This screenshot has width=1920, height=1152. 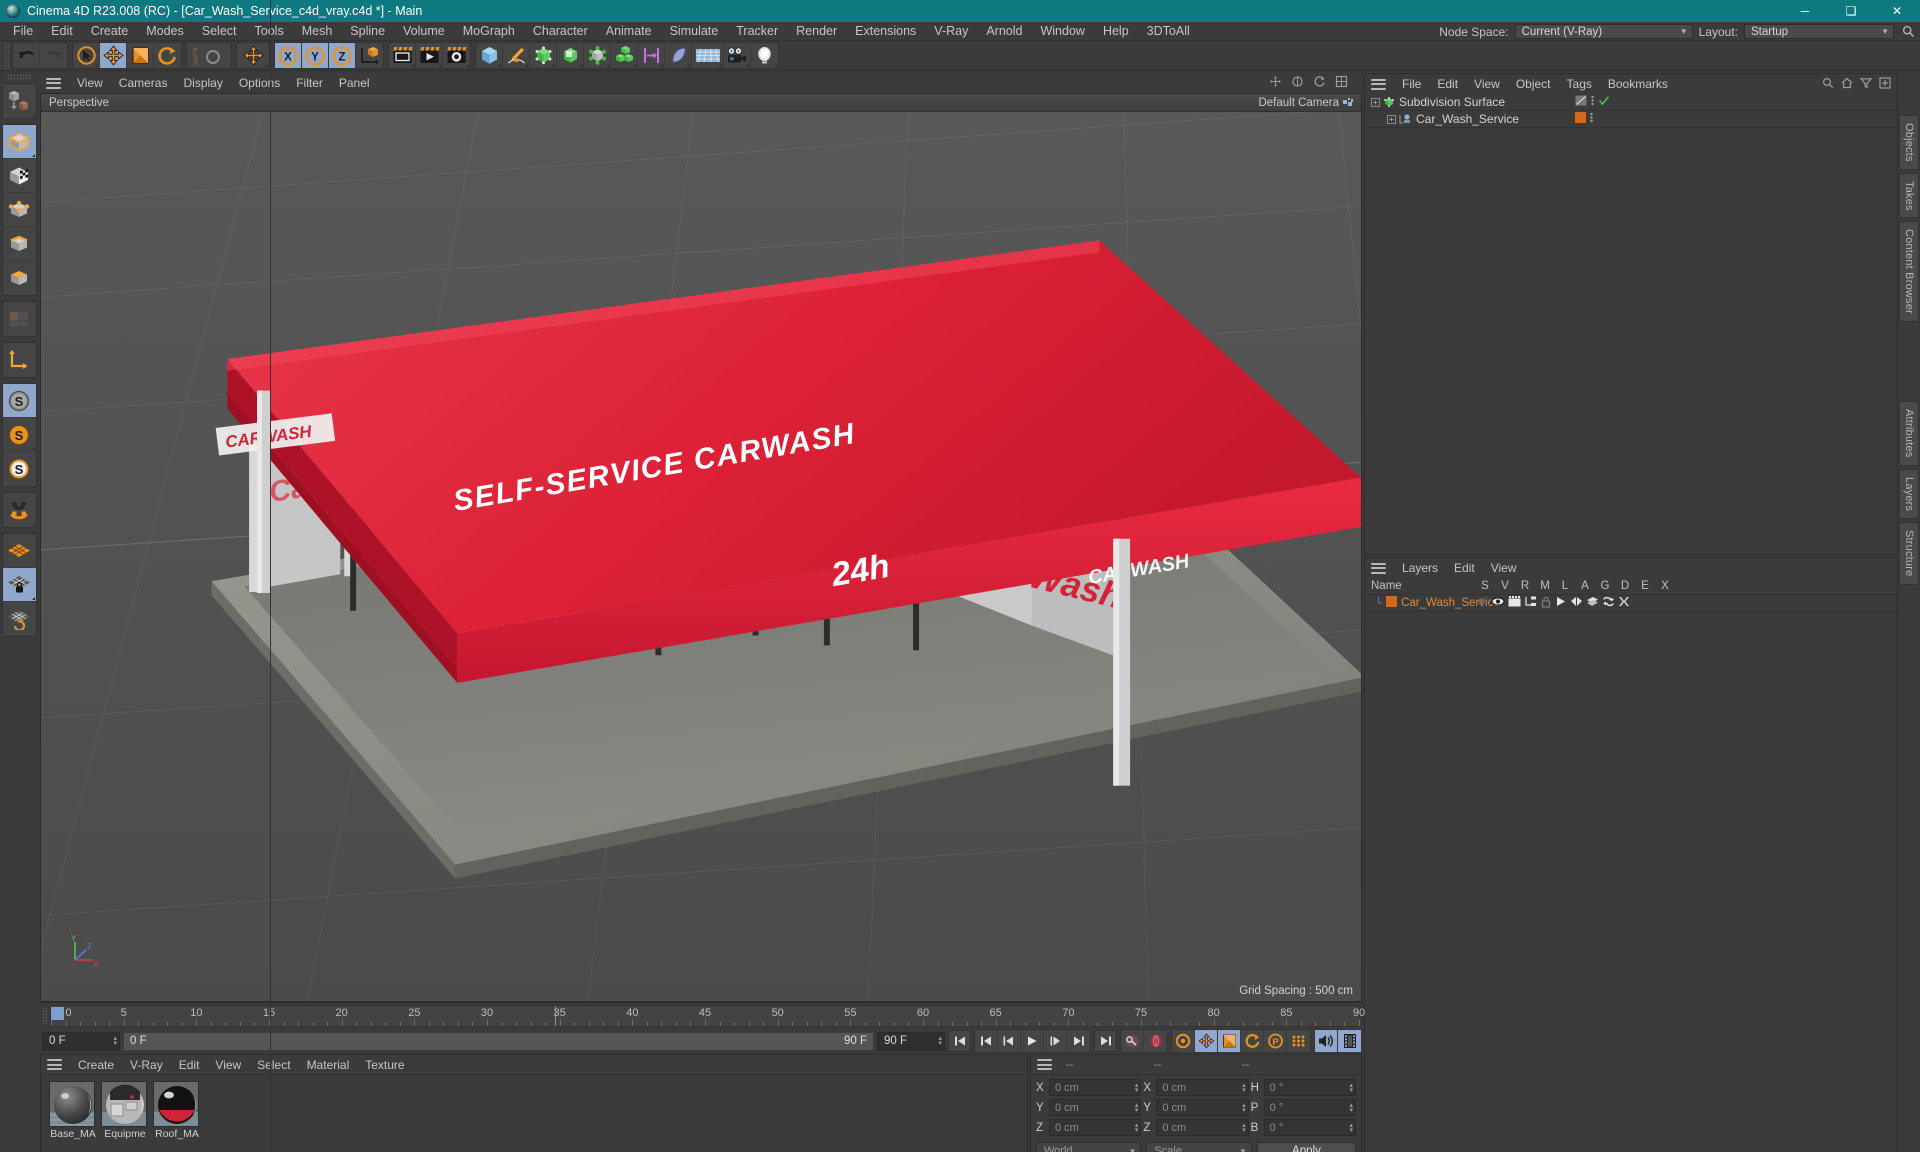 What do you see at coordinates (1326, 1041) in the screenshot?
I see `sound-button` at bounding box center [1326, 1041].